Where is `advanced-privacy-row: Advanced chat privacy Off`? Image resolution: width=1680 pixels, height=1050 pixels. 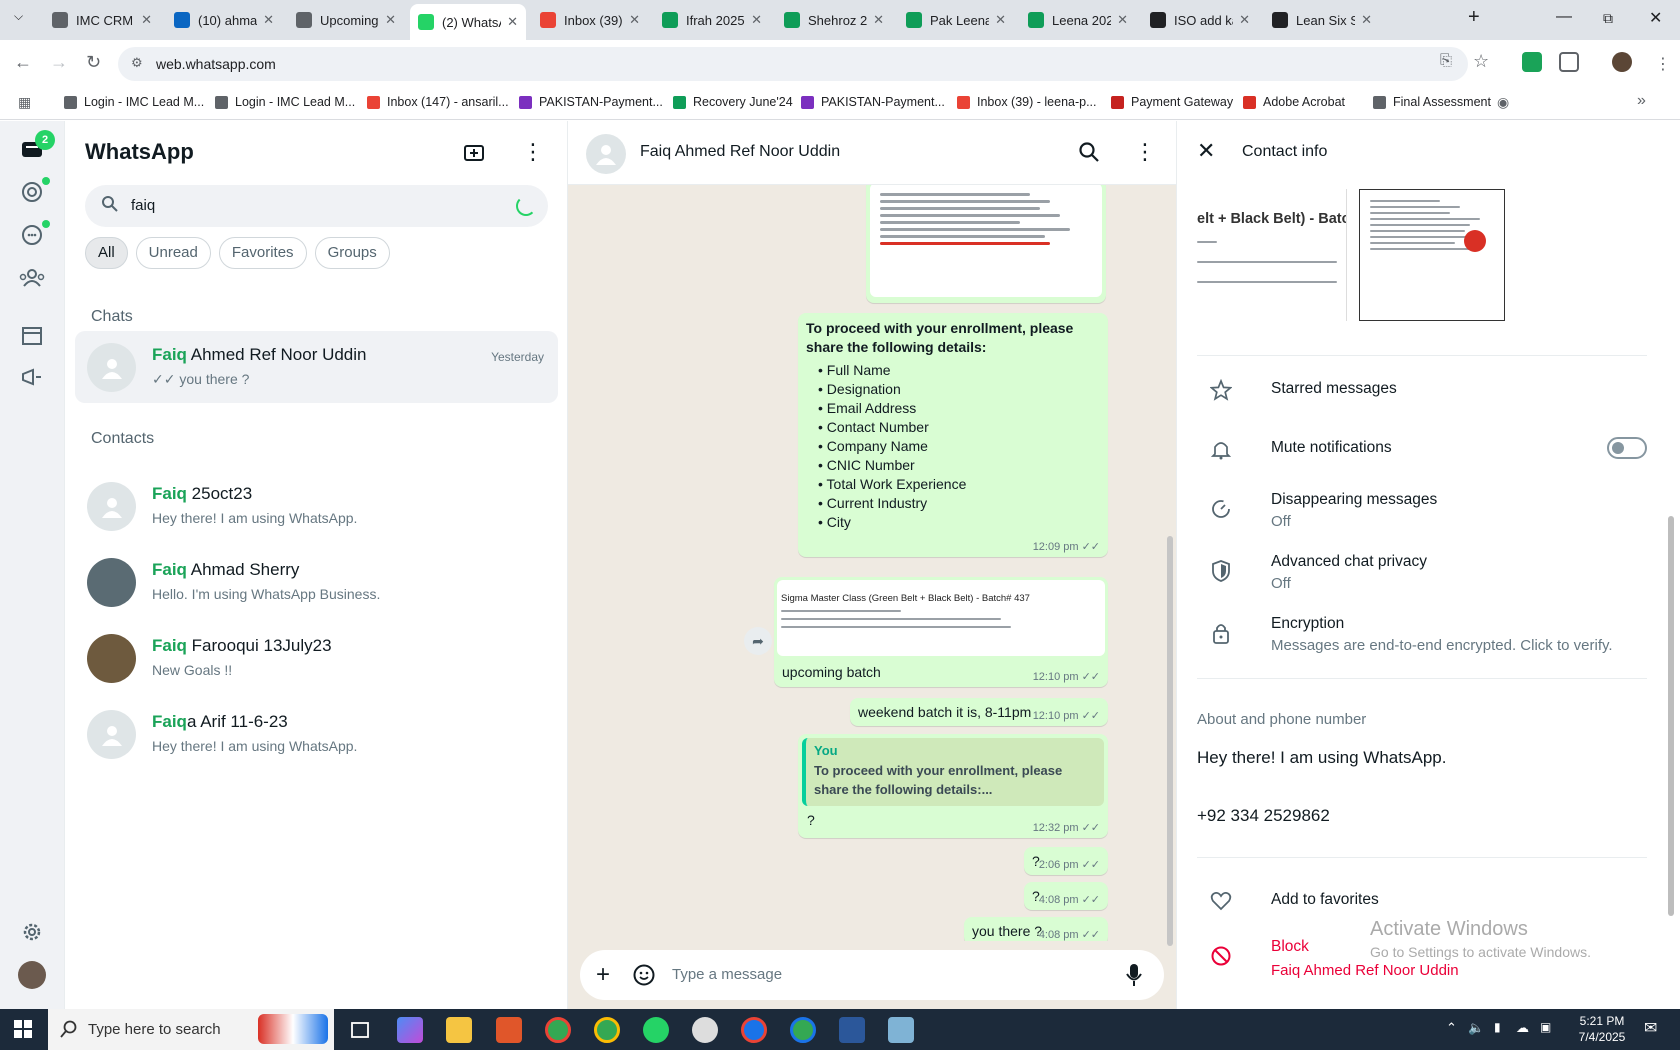
advanced-privacy-row: Advanced chat privacy Off is located at coordinates (1422, 573).